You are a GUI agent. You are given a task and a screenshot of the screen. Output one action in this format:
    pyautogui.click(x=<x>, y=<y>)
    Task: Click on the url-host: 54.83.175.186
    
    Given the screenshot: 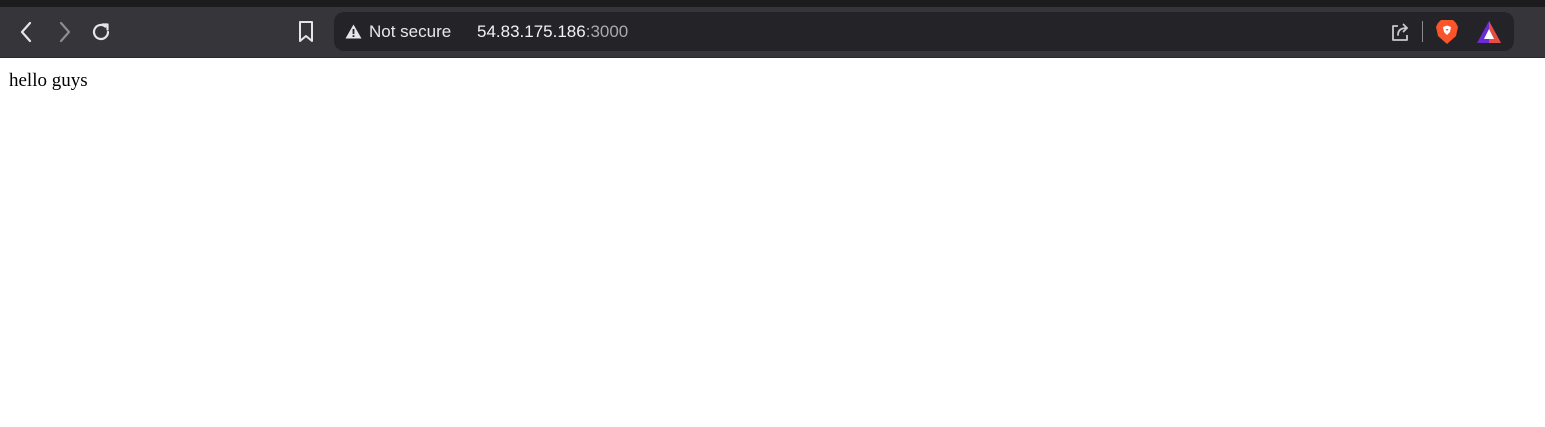 What is the action you would take?
    pyautogui.click(x=531, y=31)
    